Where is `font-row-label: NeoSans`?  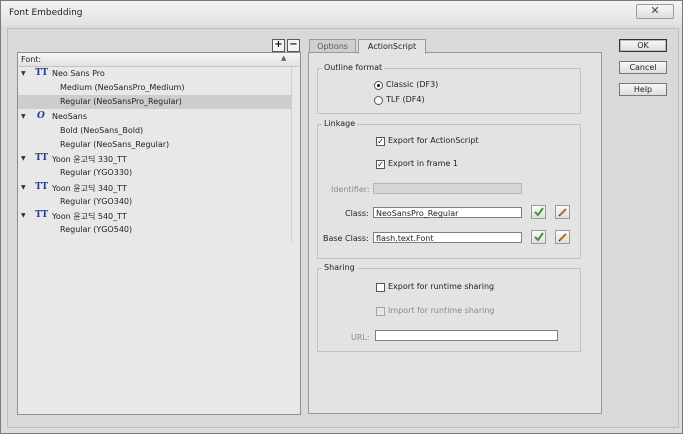
font-row-label: NeoSans is located at coordinates (70, 116).